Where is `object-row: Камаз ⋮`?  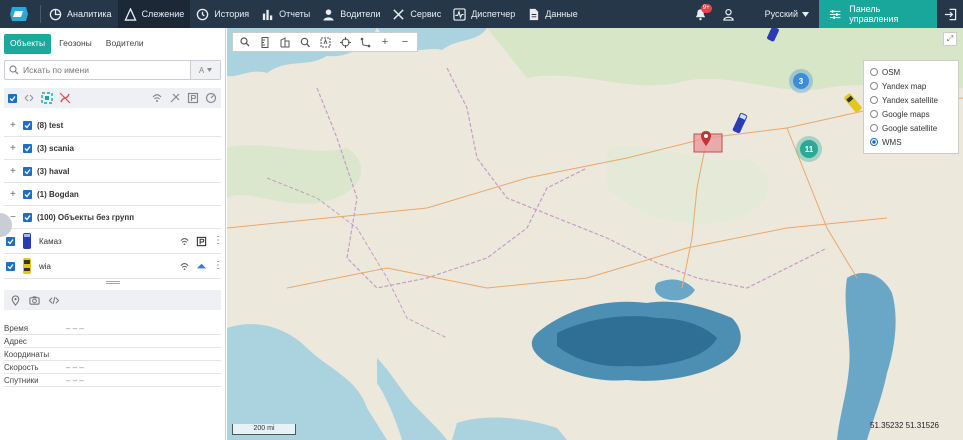 object-row: Камаз ⋮ is located at coordinates (113, 241).